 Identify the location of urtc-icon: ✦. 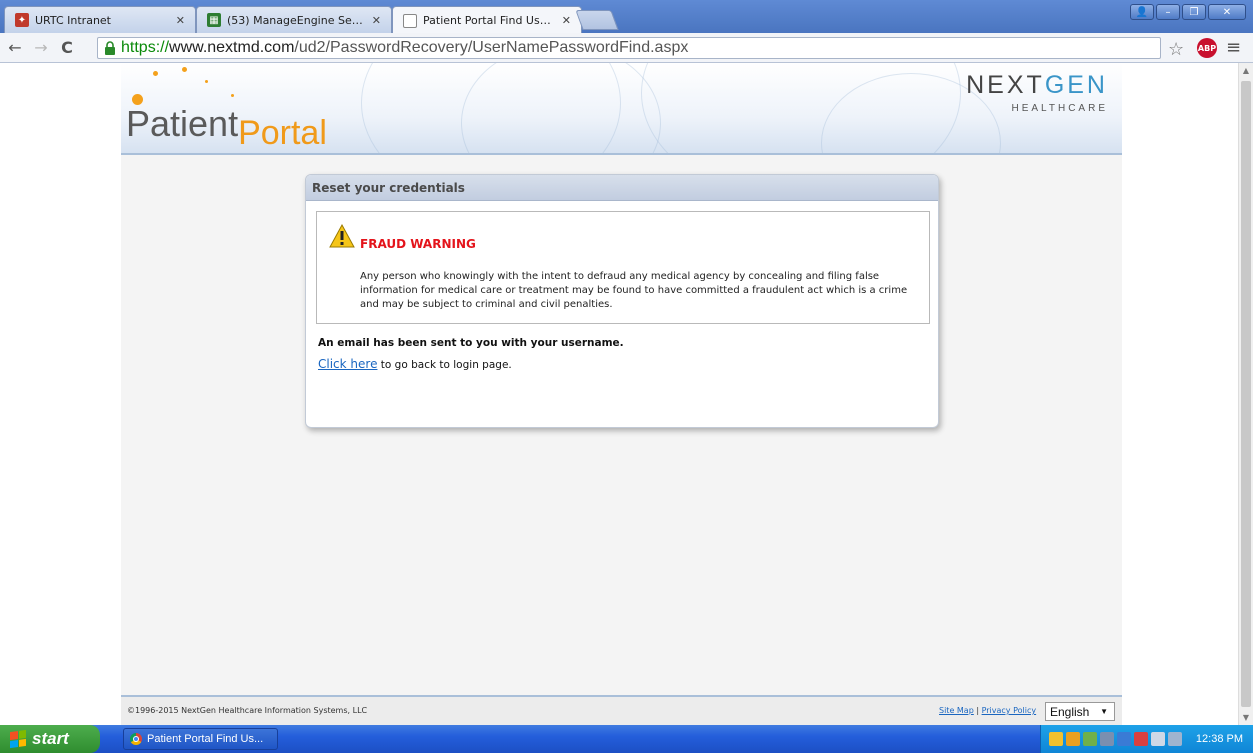
(22, 20).